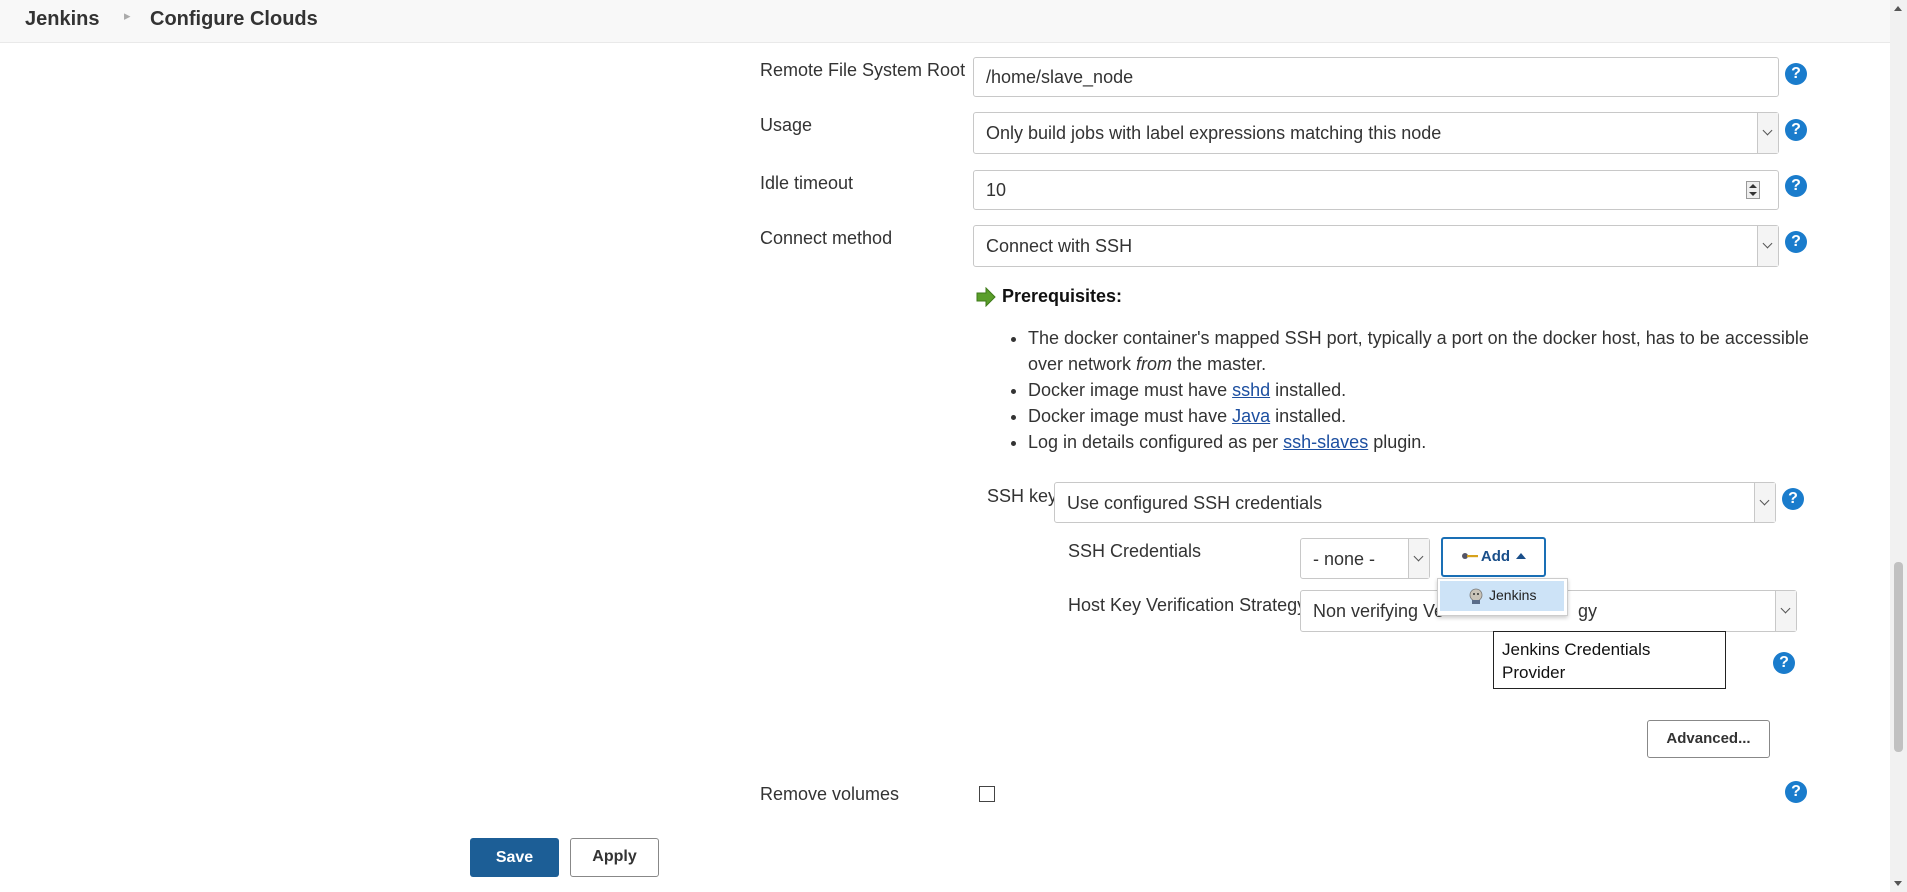 The width and height of the screenshot is (1907, 892). I want to click on remove-volumes-label: Remove volumes, so click(830, 794).